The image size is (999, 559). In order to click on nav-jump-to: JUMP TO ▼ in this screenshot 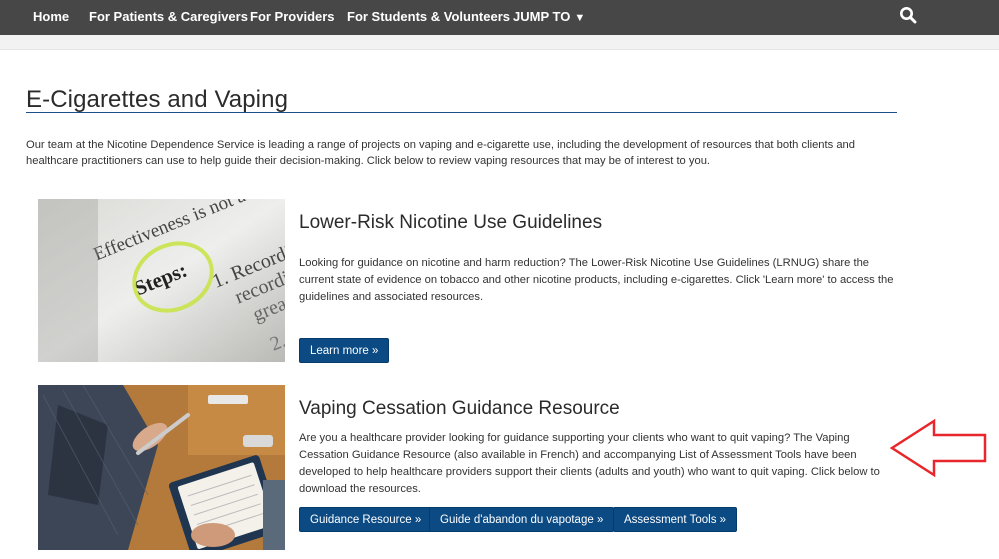, I will do `click(549, 17)`.